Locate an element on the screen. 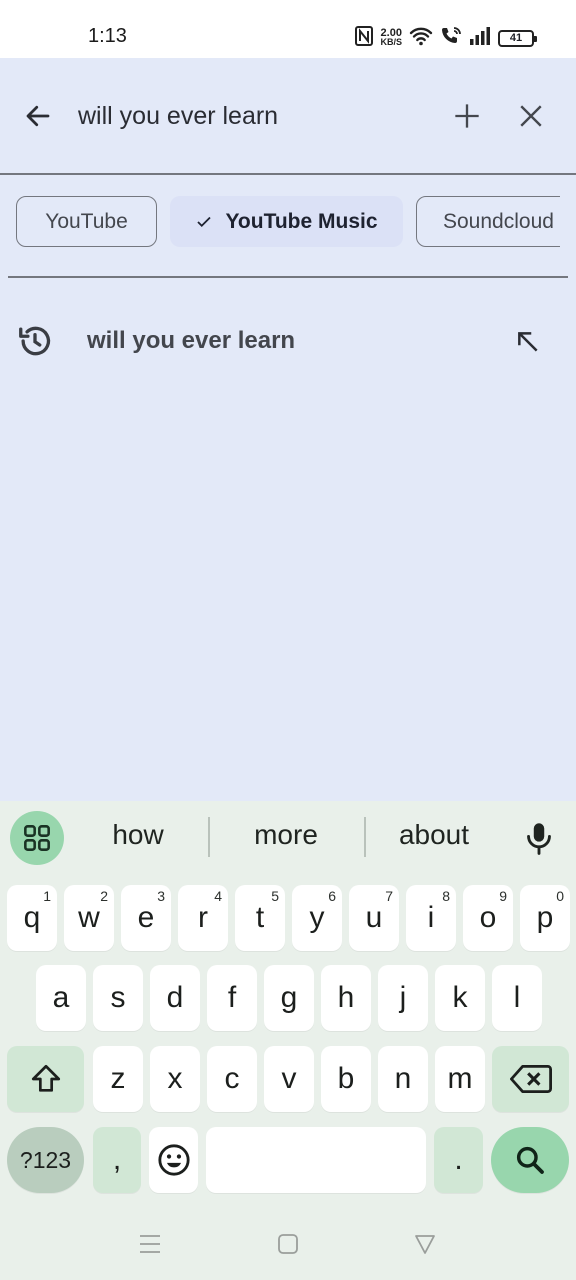 The height and width of the screenshot is (1280, 576). chip-soundcloud: Soundcloud is located at coordinates (488, 221).